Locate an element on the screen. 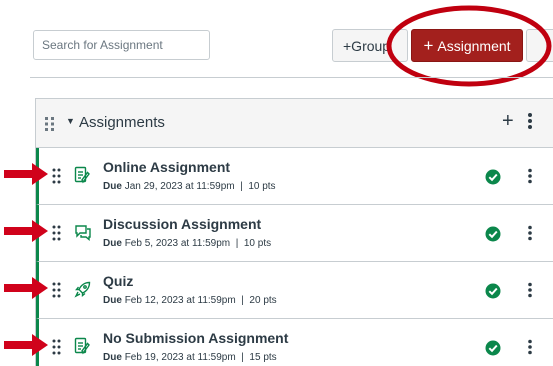  assignment-title: Quiz is located at coordinates (118, 281).